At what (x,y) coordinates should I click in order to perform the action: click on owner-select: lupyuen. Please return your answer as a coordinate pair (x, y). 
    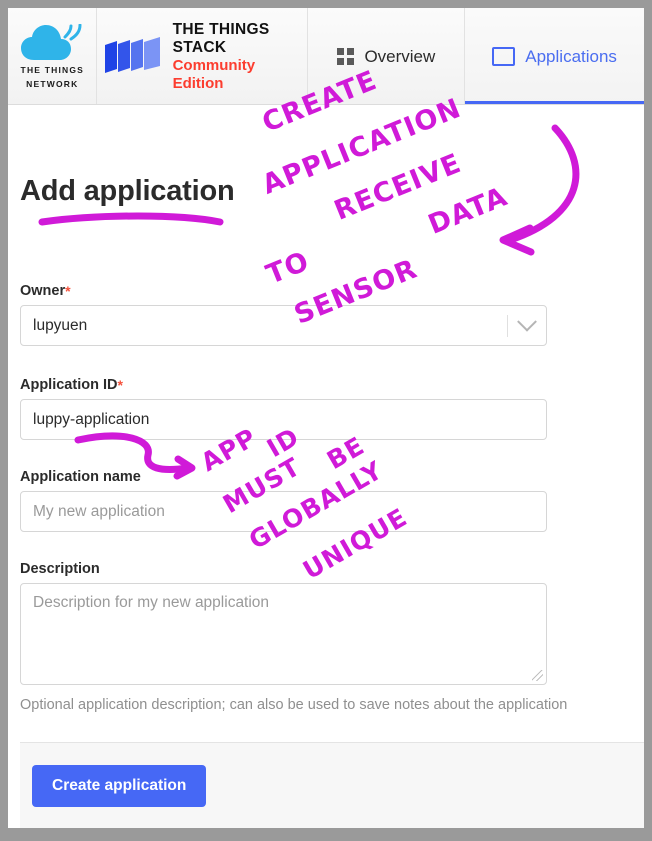
    Looking at the image, I should click on (283, 325).